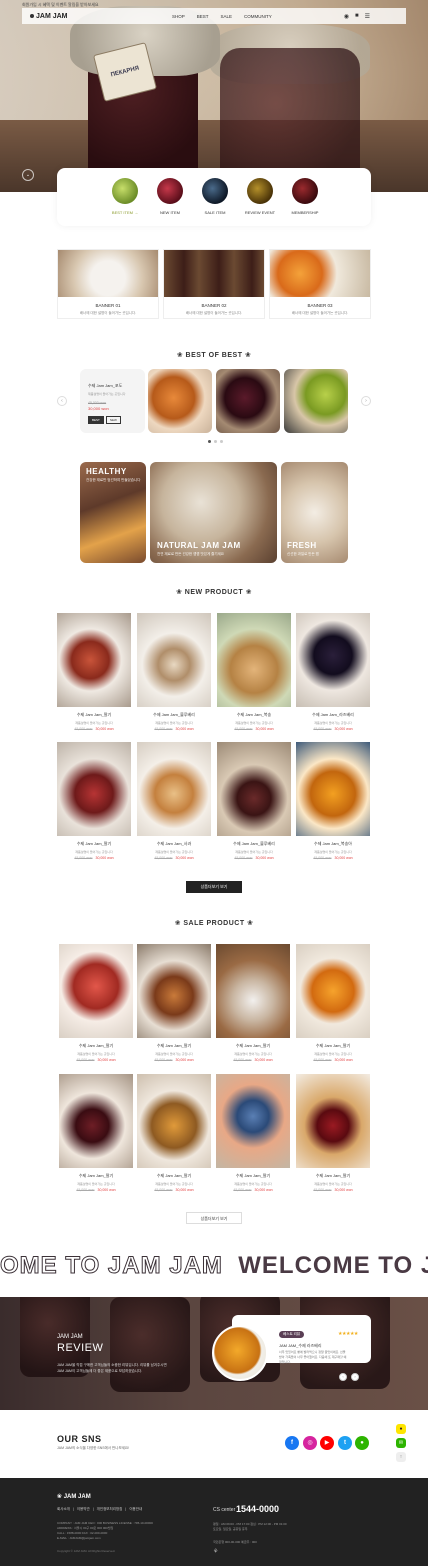 Image resolution: width=428 pixels, height=1566 pixels. What do you see at coordinates (214, 887) in the screenshot?
I see `new-more-button: 상품더보기 보기` at bounding box center [214, 887].